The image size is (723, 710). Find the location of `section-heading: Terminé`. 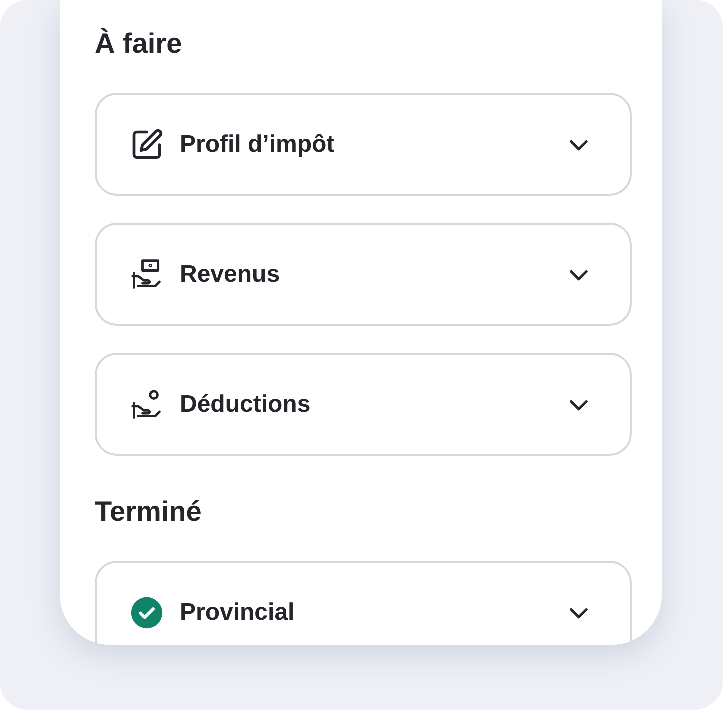

section-heading: Terminé is located at coordinates (149, 512).